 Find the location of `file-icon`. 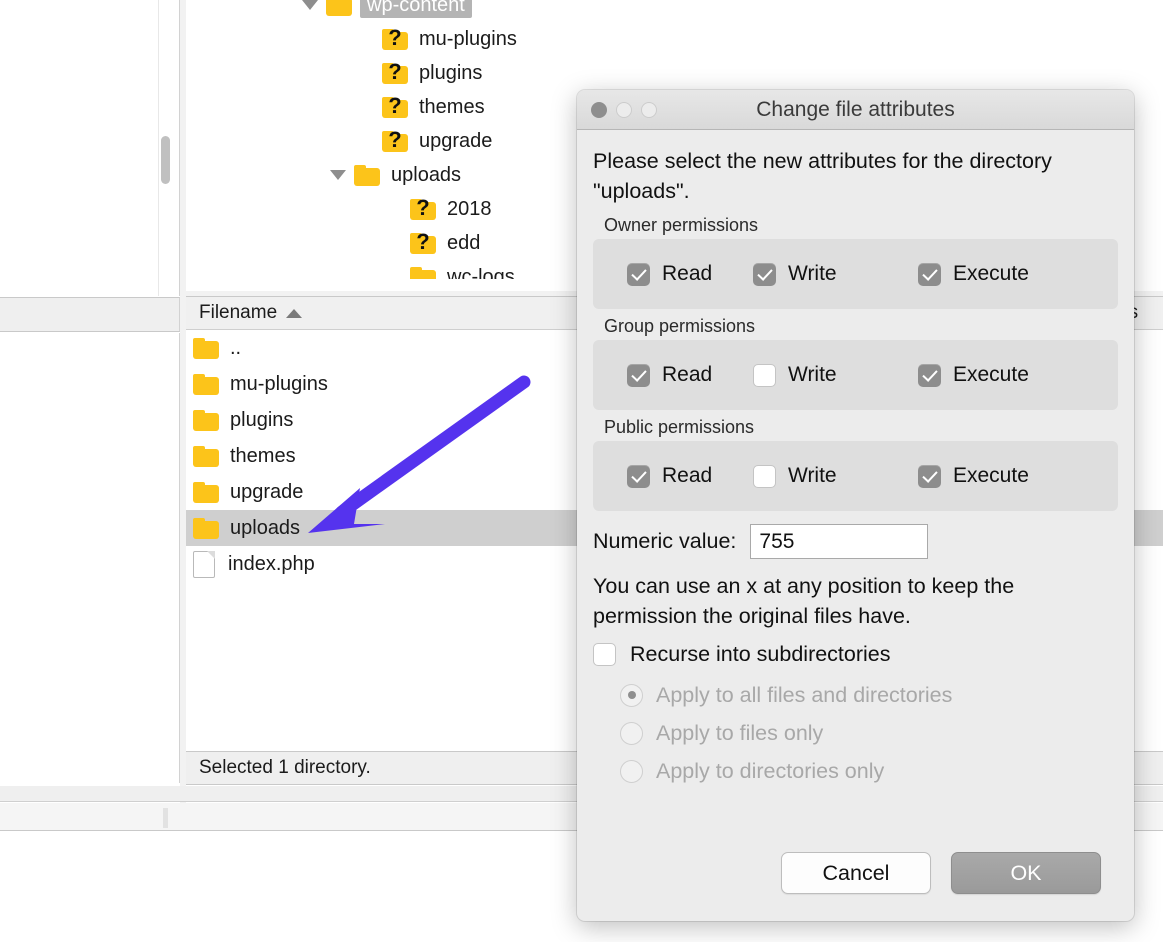

file-icon is located at coordinates (204, 564).